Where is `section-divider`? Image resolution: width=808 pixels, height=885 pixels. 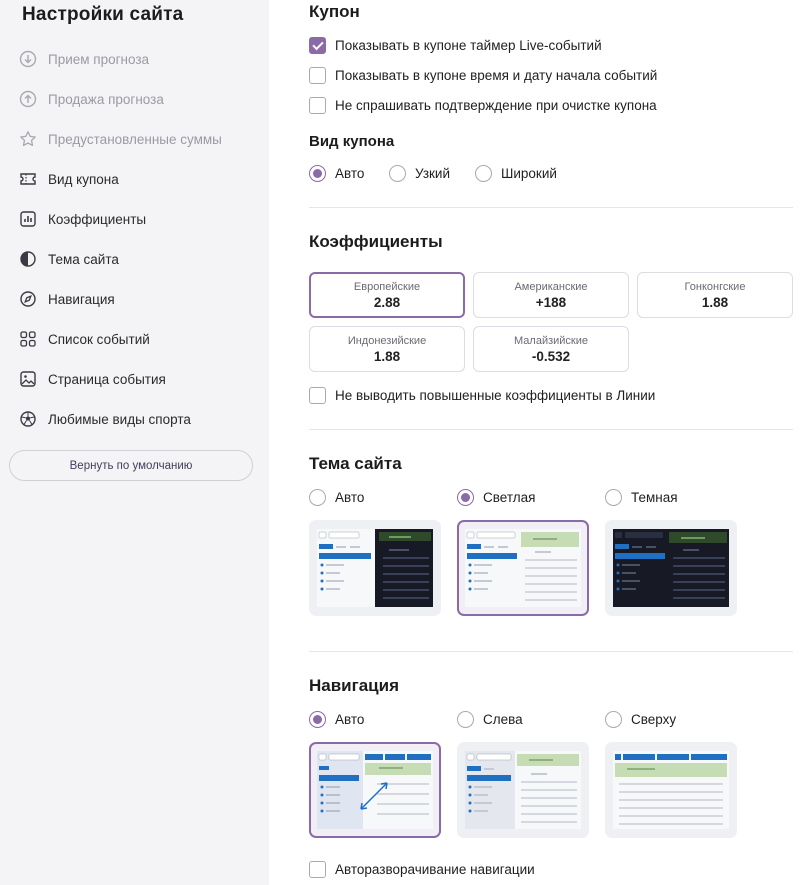 section-divider is located at coordinates (551, 207).